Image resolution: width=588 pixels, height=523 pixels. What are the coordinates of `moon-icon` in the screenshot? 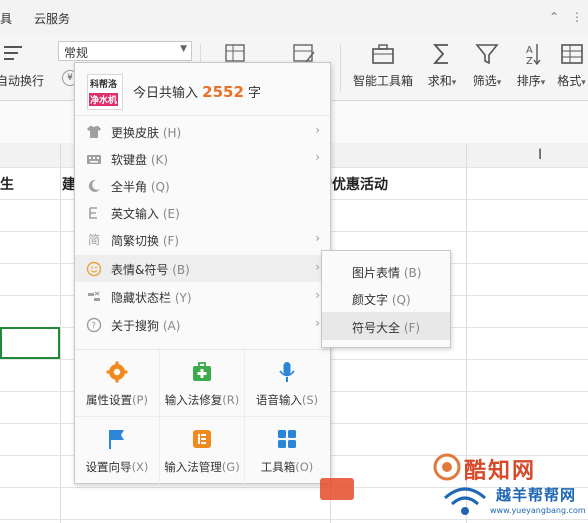 It's located at (94, 186).